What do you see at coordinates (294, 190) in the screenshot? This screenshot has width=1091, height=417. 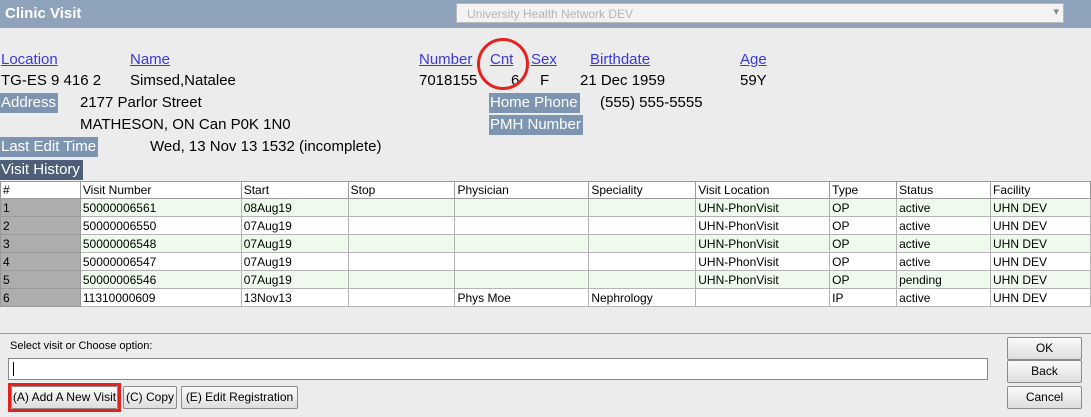 I see `column-header: Start` at bounding box center [294, 190].